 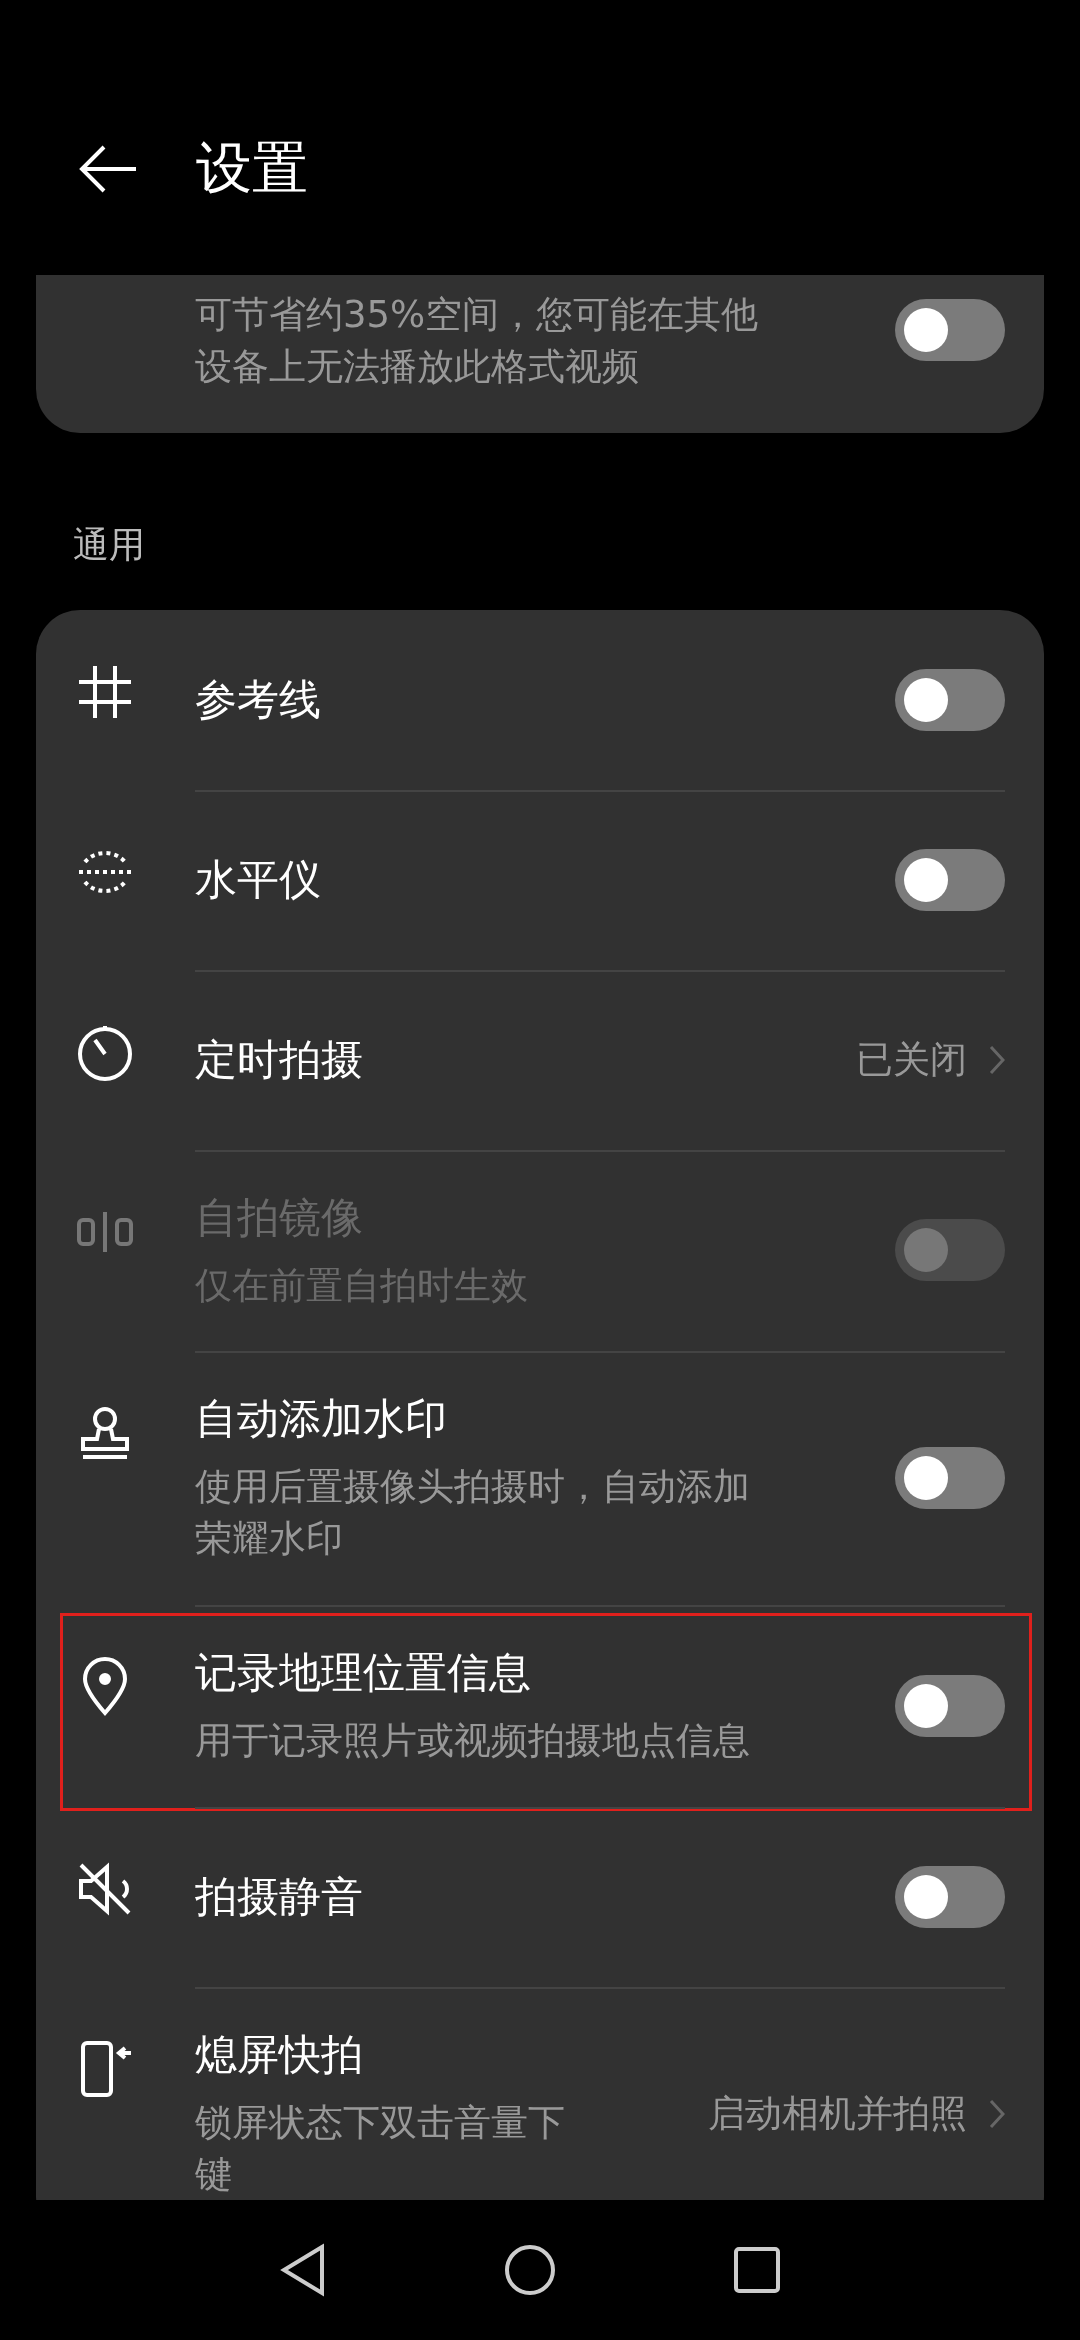 What do you see at coordinates (108, 168) in the screenshot?
I see `back-icon` at bounding box center [108, 168].